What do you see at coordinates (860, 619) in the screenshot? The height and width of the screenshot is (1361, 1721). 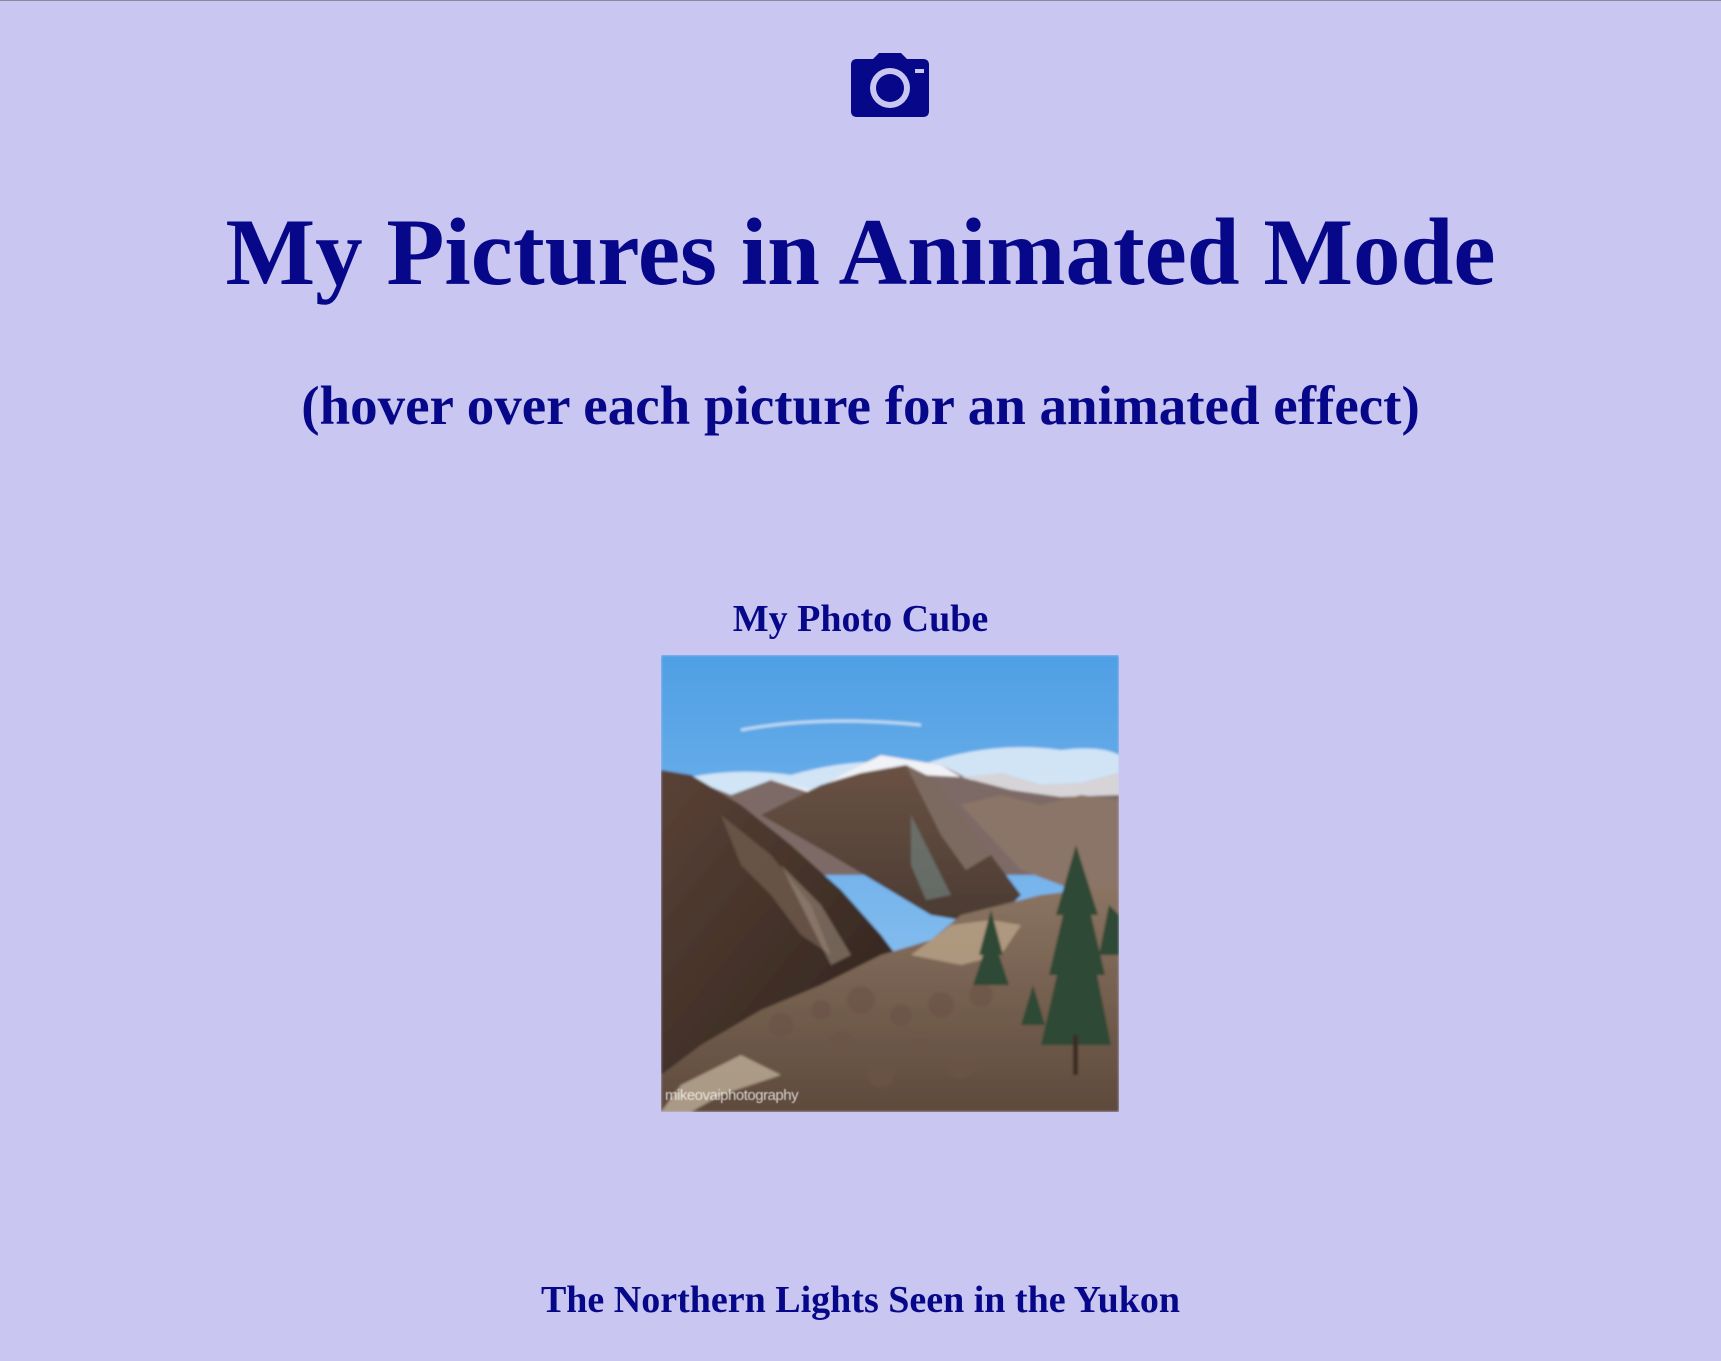 I see `photo-cube-heading: My Photo Cube` at bounding box center [860, 619].